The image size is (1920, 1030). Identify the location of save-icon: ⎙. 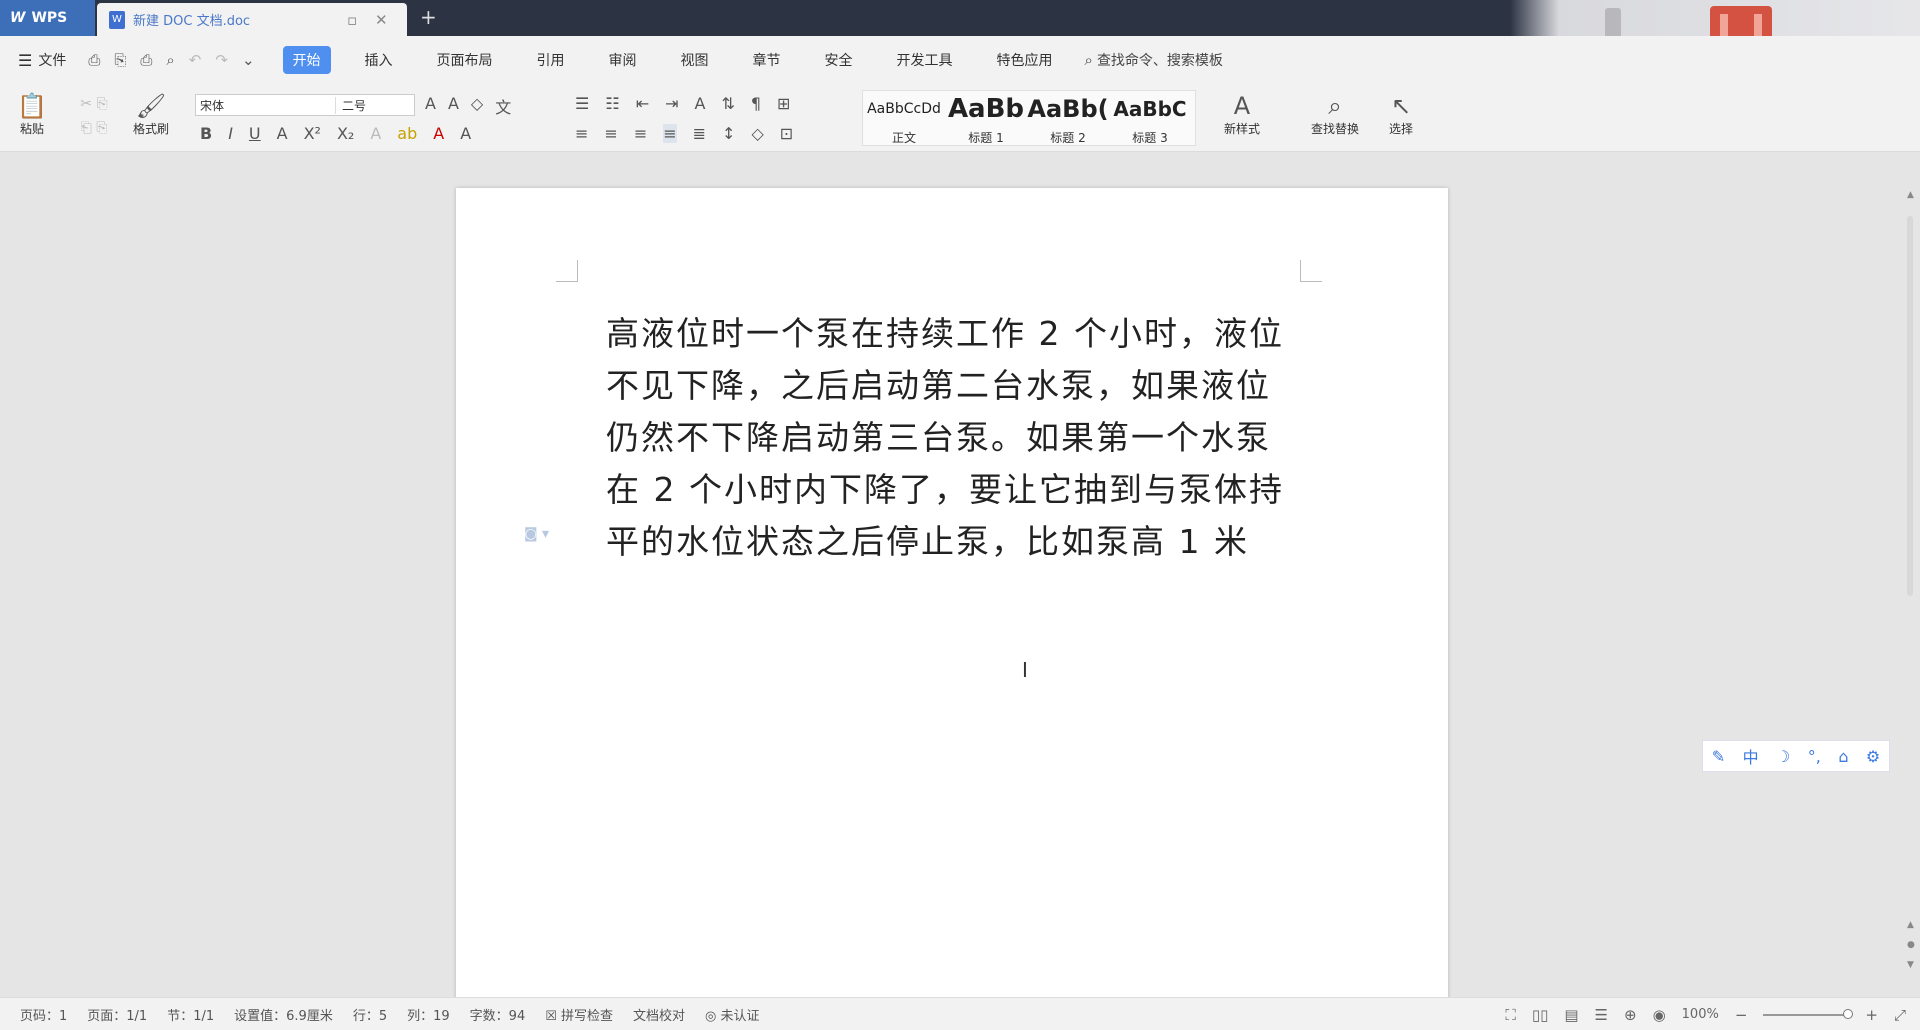
(94, 60).